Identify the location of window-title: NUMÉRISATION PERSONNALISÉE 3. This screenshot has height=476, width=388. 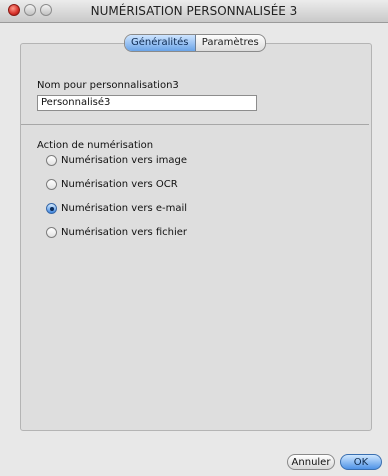
(194, 11).